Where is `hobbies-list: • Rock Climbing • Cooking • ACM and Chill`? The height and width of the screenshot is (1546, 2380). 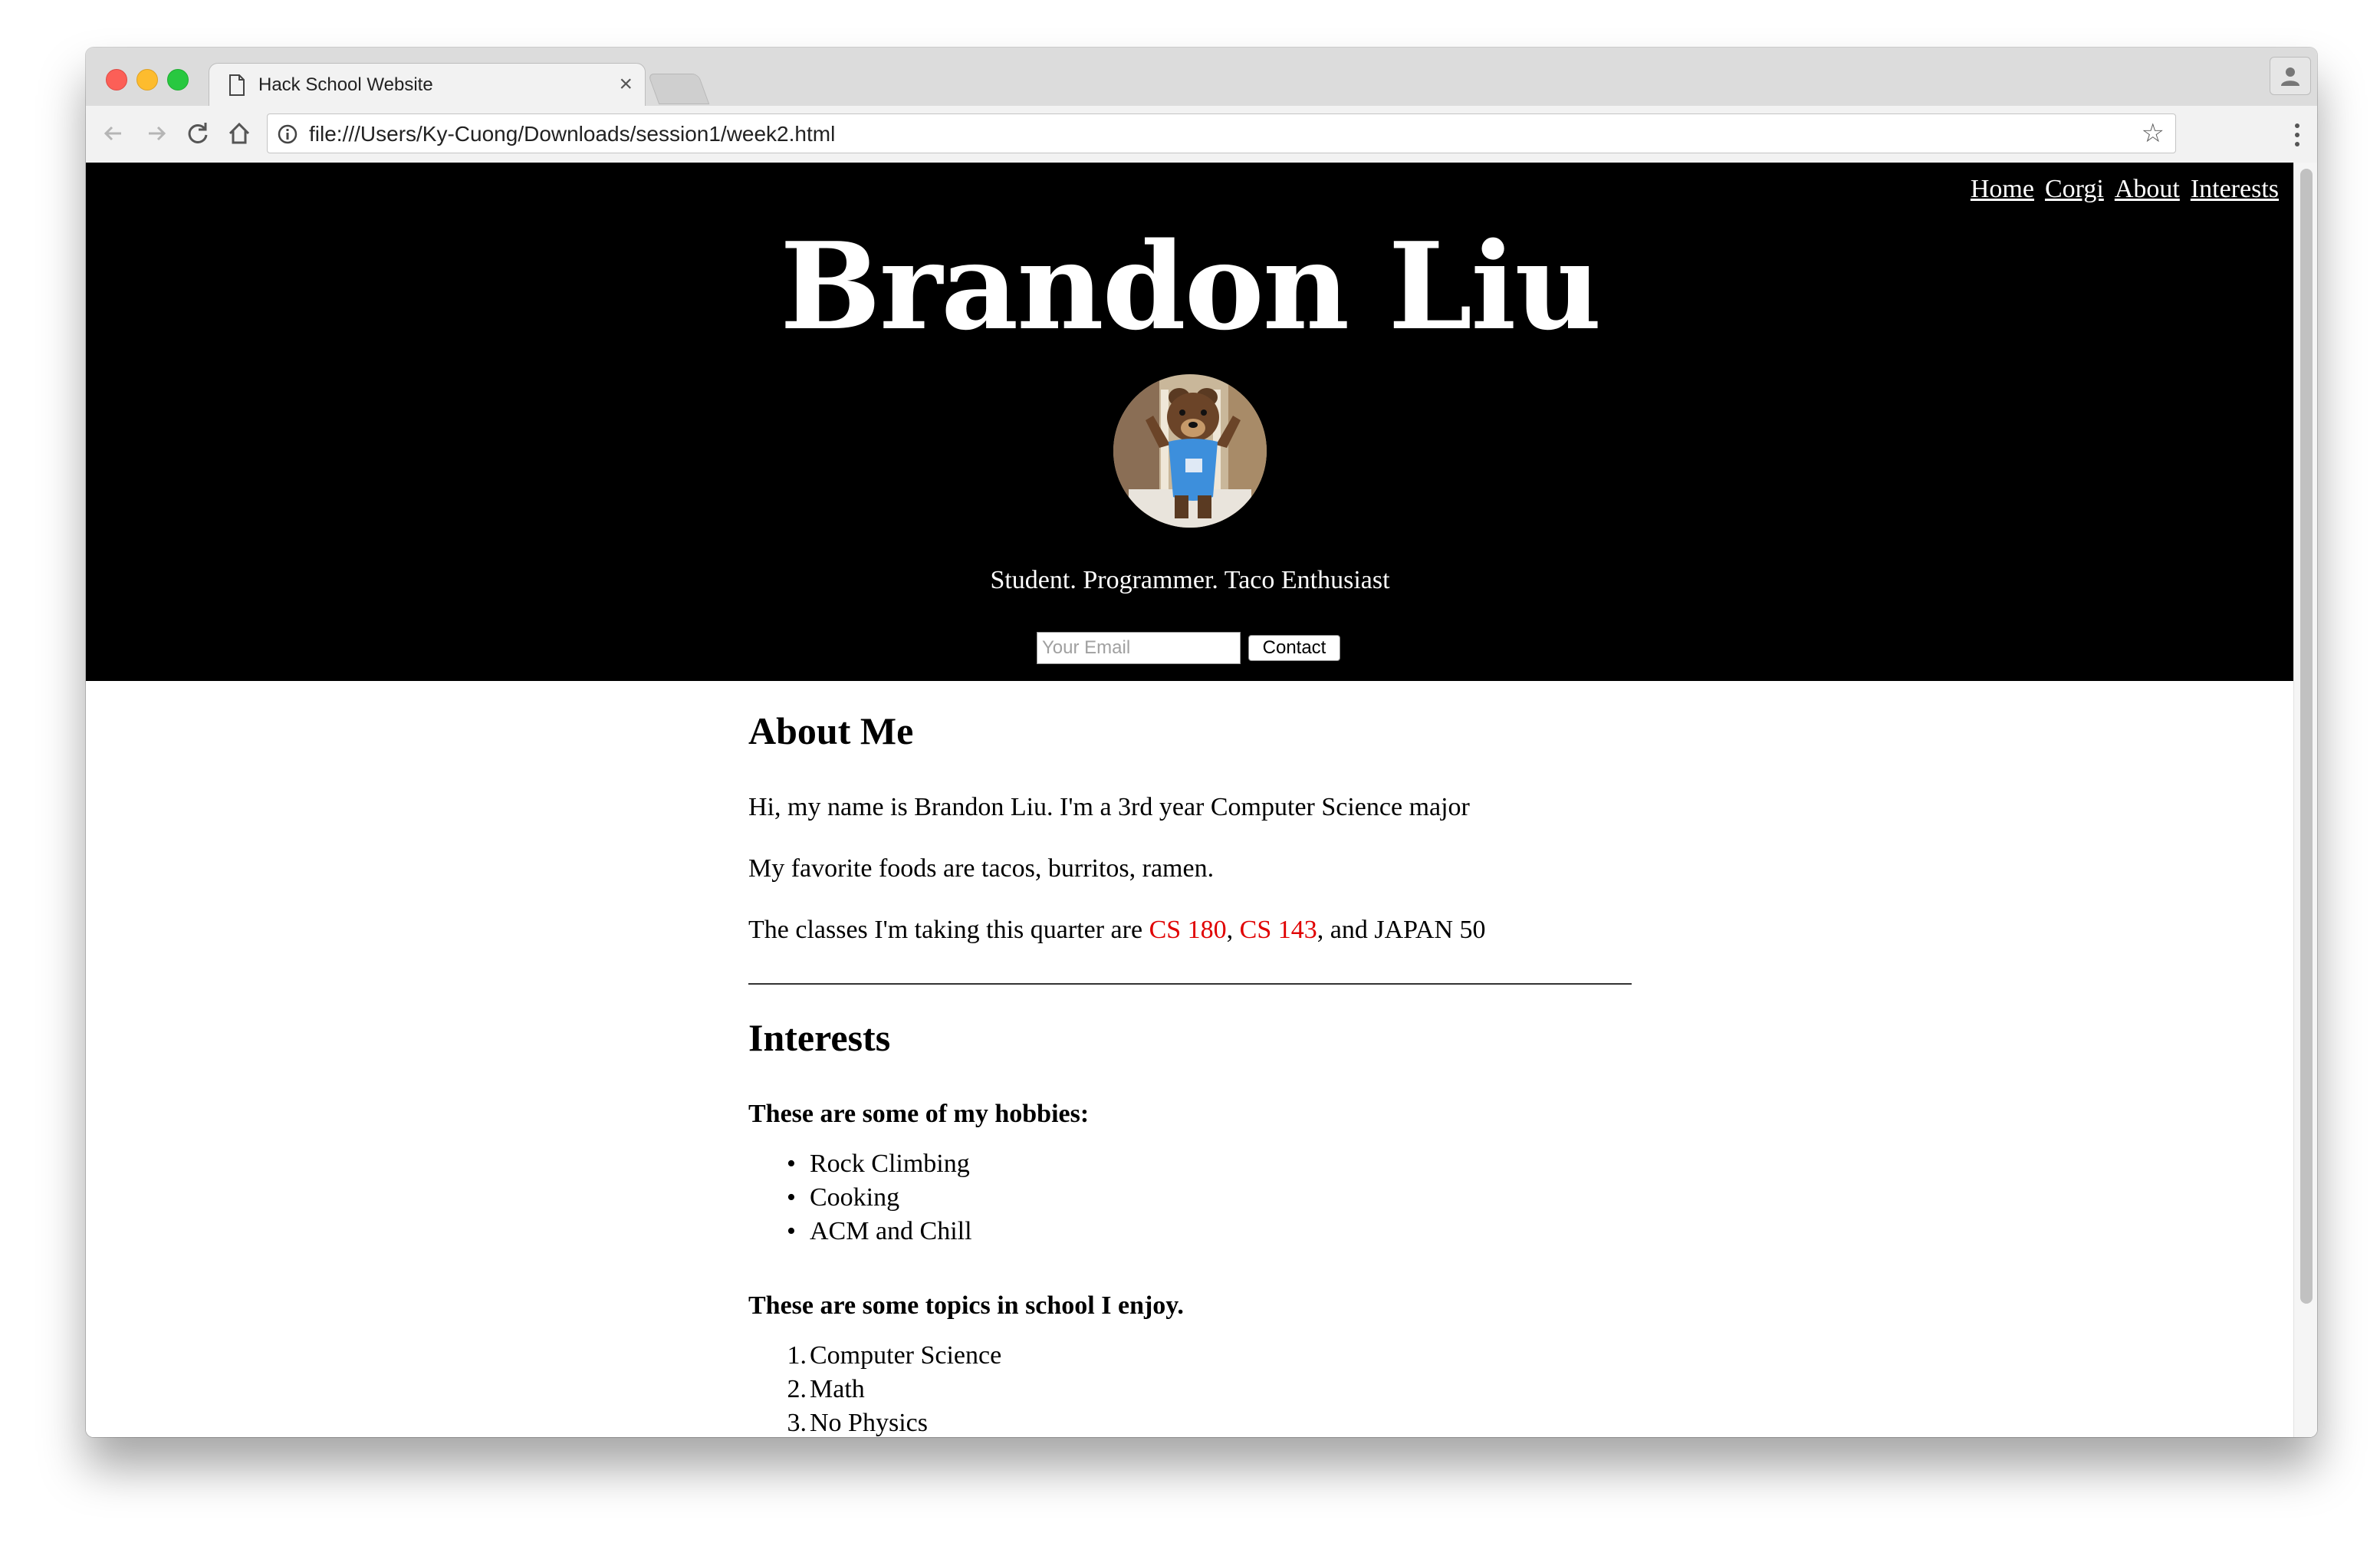 hobbies-list: • Rock Climbing • Cooking • ACM and Chill is located at coordinates (860, 1197).